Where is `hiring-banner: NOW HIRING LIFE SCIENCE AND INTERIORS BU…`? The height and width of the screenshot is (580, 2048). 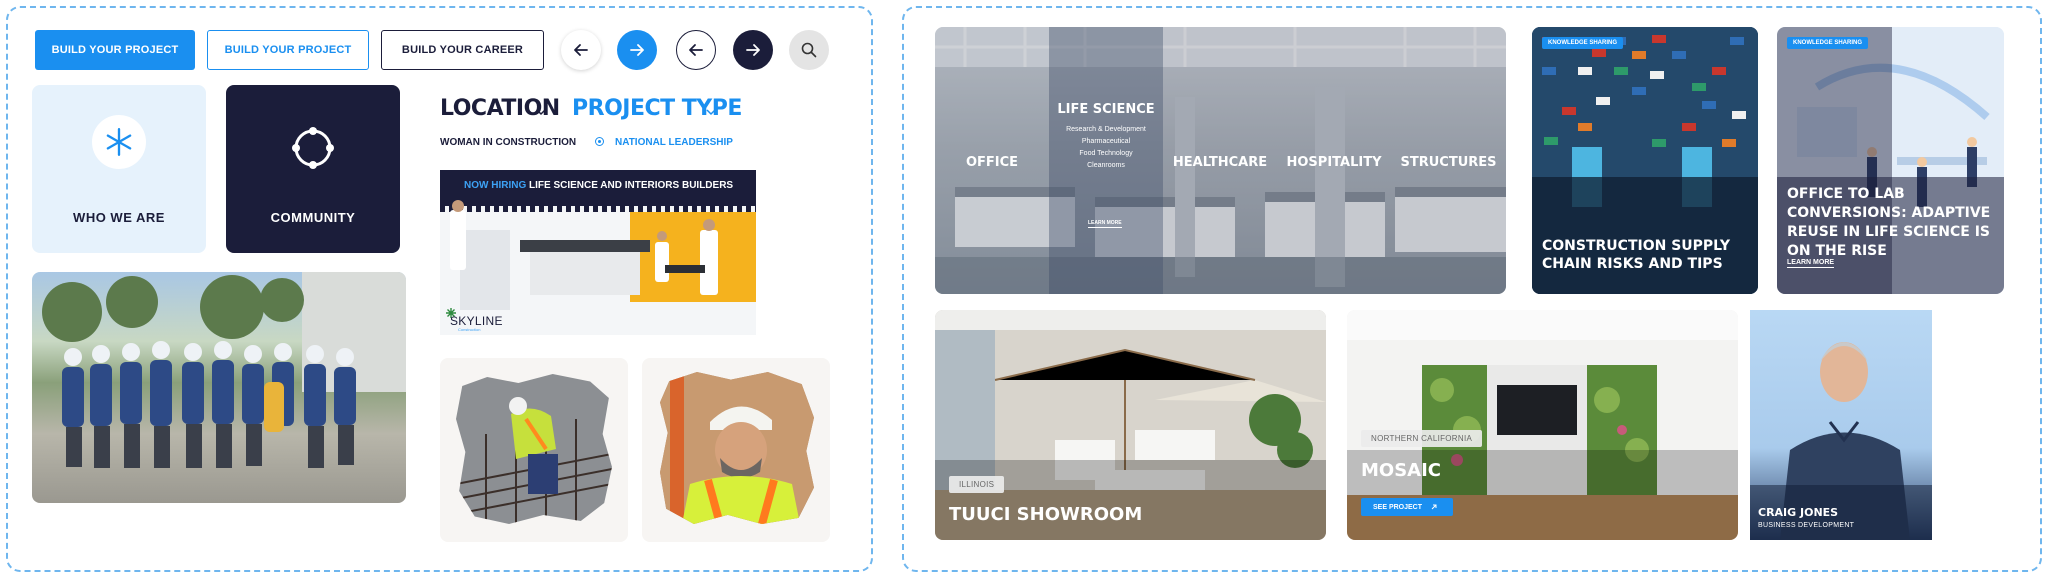
hiring-banner: NOW HIRING LIFE SCIENCE AND INTERIORS BU… is located at coordinates (598, 252).